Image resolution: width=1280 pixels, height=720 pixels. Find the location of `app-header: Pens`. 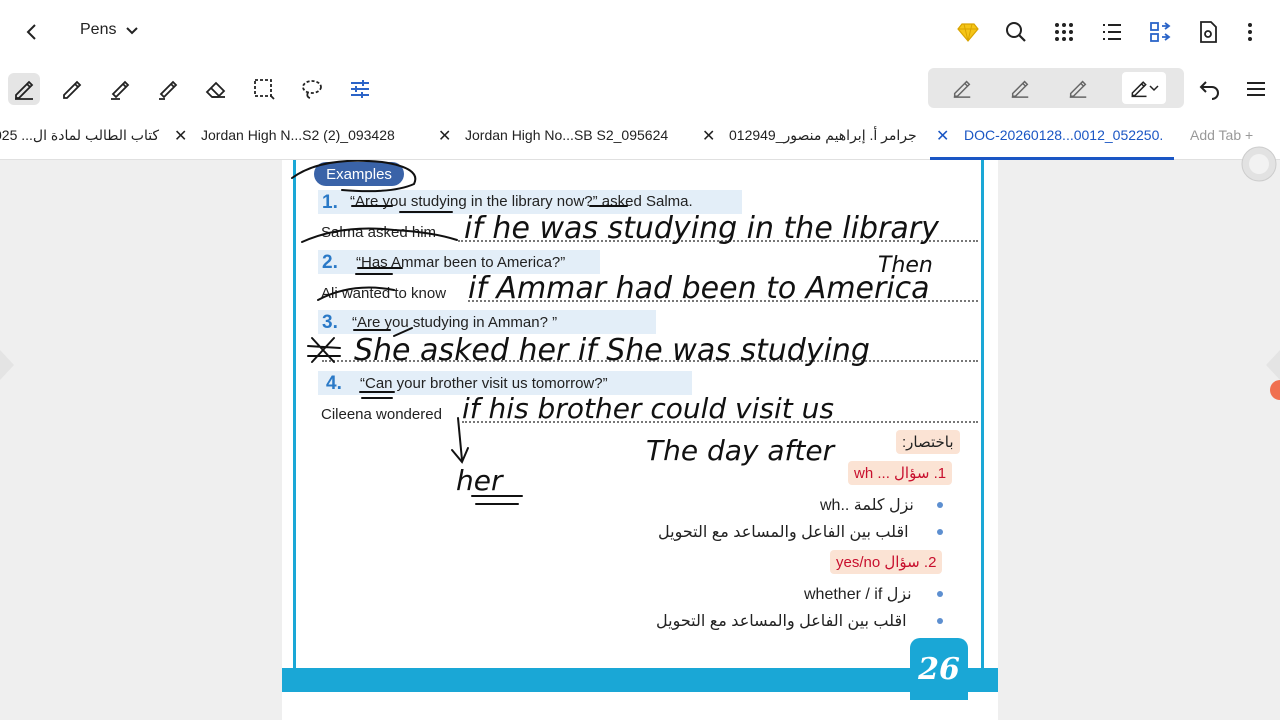

app-header: Pens is located at coordinates (640, 32).